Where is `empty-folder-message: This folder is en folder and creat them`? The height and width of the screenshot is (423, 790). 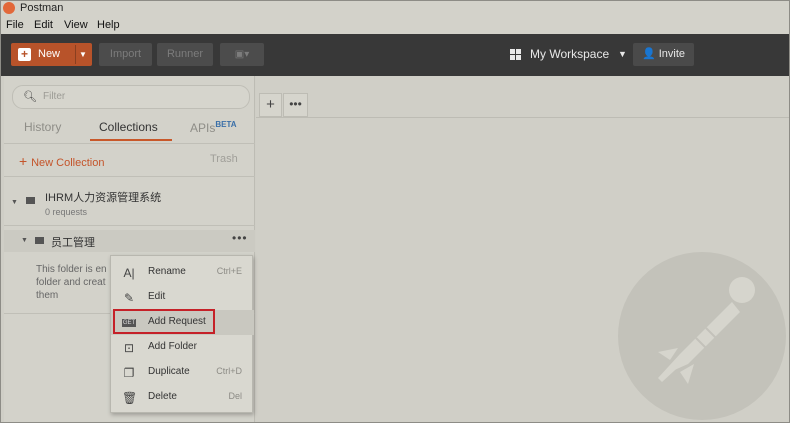
empty-folder-message: This folder is en folder and creat them is located at coordinates (71, 282).